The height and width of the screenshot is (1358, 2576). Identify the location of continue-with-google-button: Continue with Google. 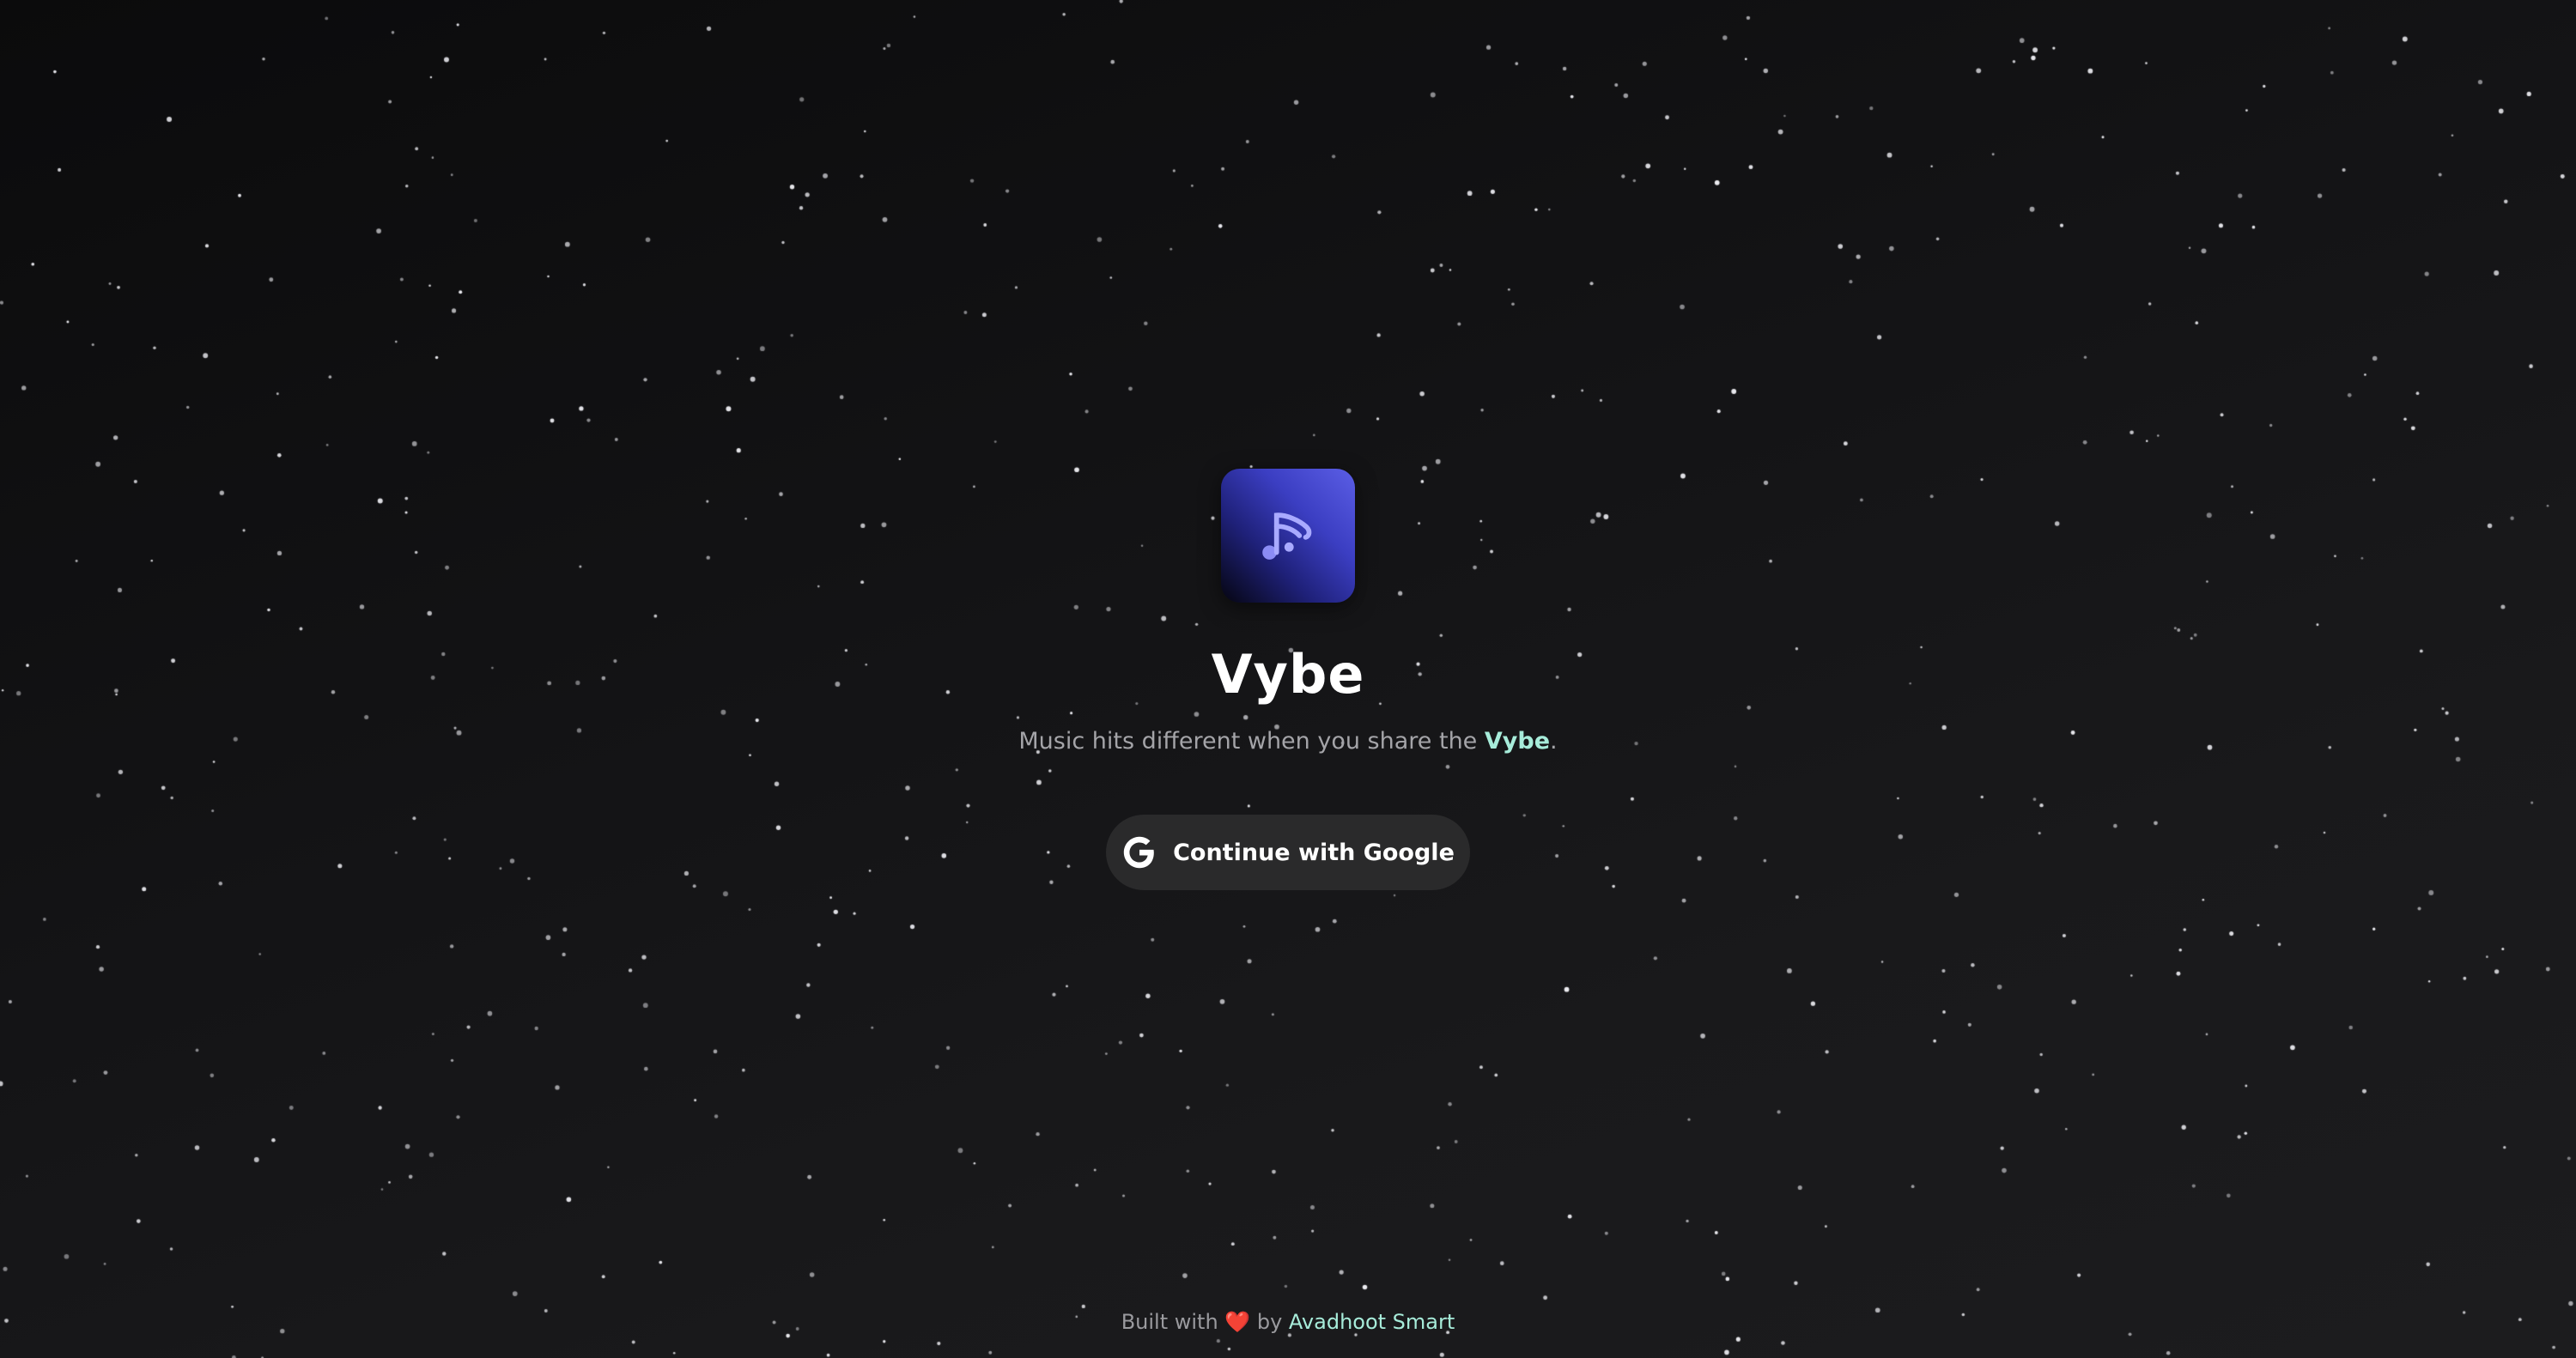
(1288, 853).